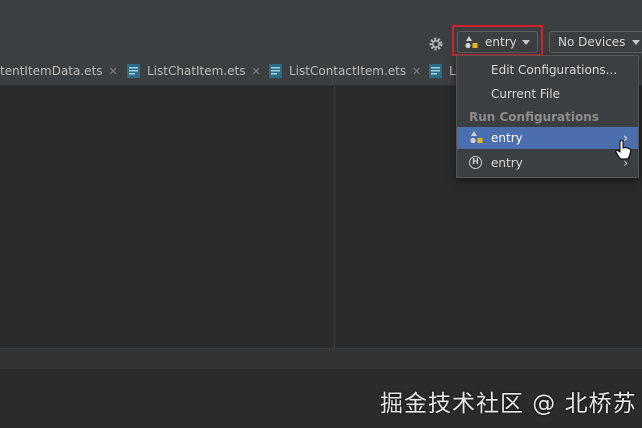 Image resolution: width=642 pixels, height=428 pixels. What do you see at coordinates (497, 40) in the screenshot?
I see `highlight-box` at bounding box center [497, 40].